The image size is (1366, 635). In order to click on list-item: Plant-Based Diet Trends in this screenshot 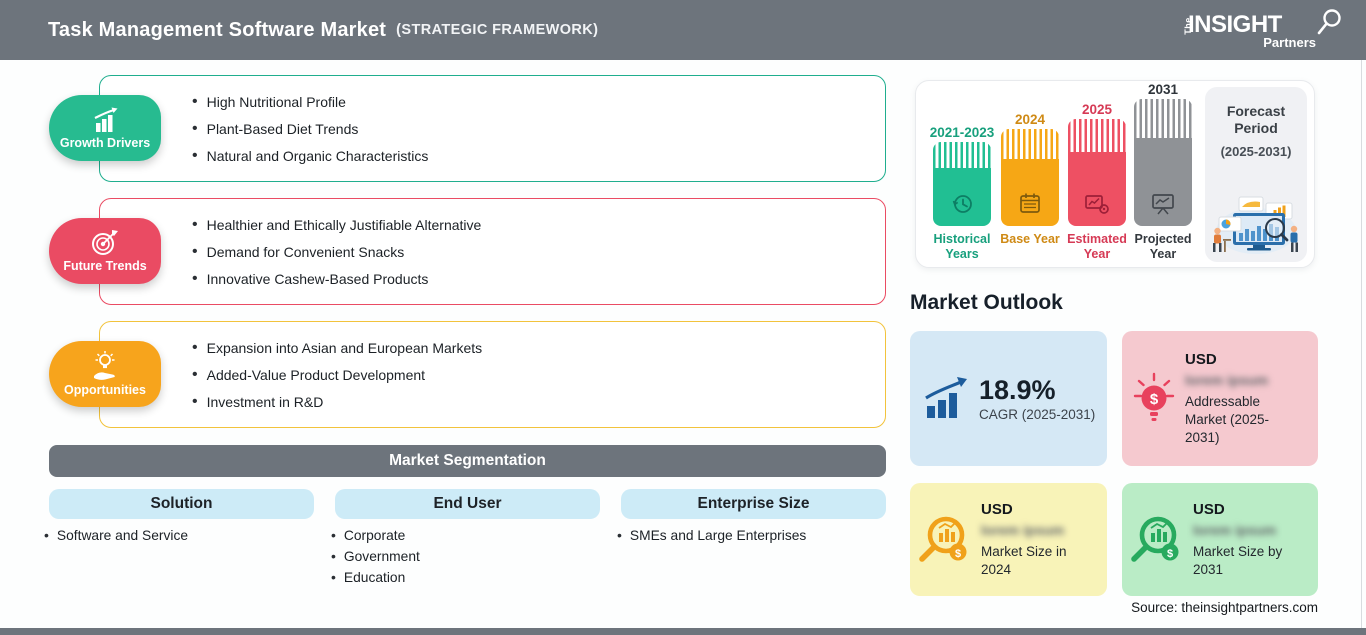, I will do `click(538, 129)`.